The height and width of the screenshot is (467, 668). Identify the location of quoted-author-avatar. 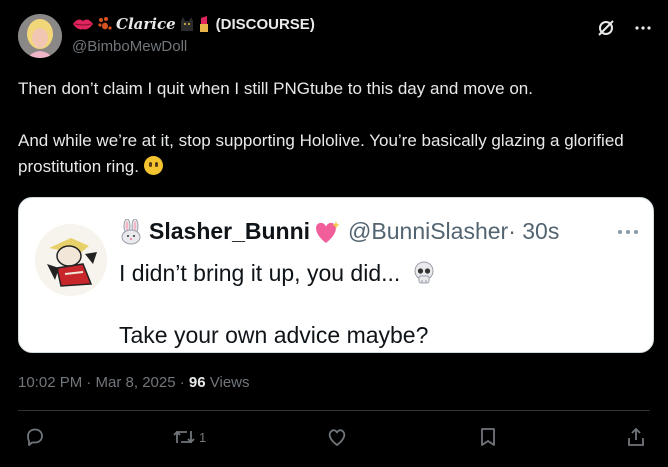
(71, 260).